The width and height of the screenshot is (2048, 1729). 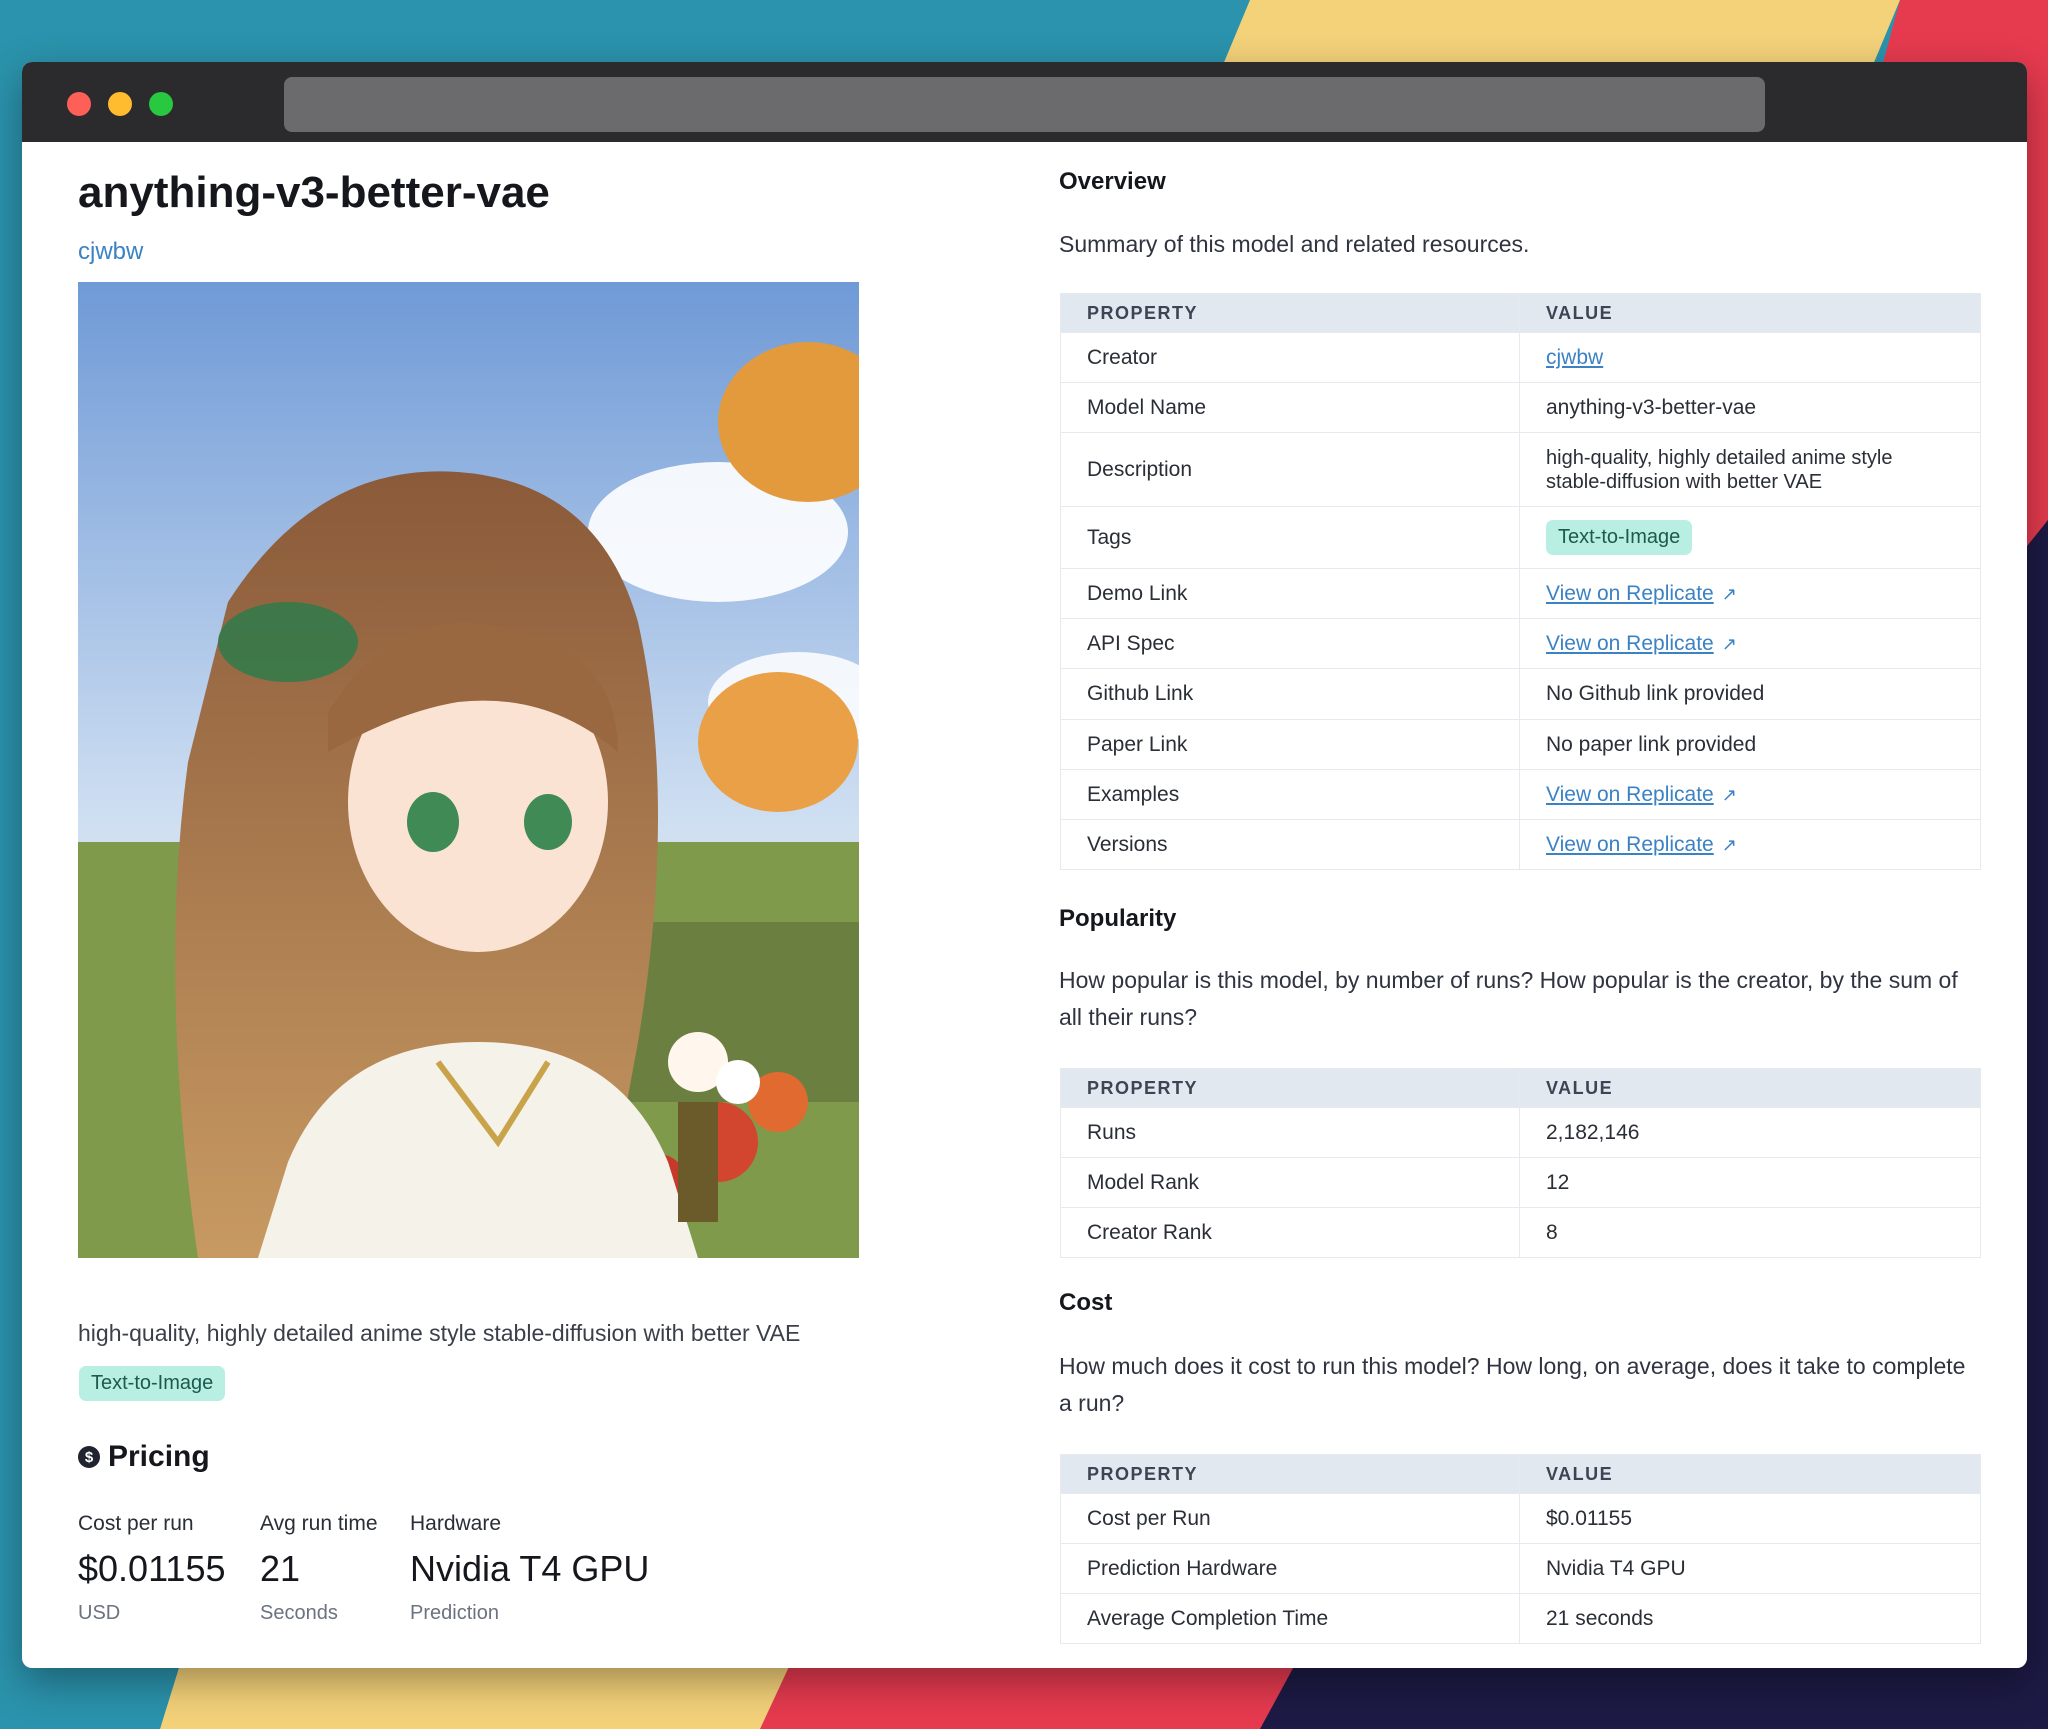 I want to click on maximize-window-button, so click(x=161, y=104).